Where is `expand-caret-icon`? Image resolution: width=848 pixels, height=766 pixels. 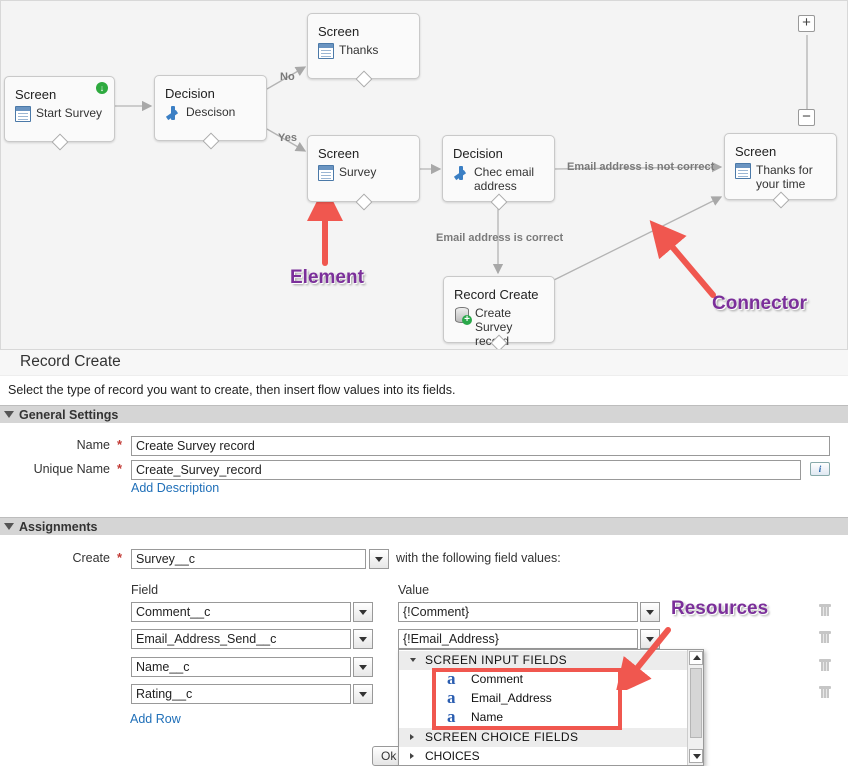
expand-caret-icon is located at coordinates (413, 660).